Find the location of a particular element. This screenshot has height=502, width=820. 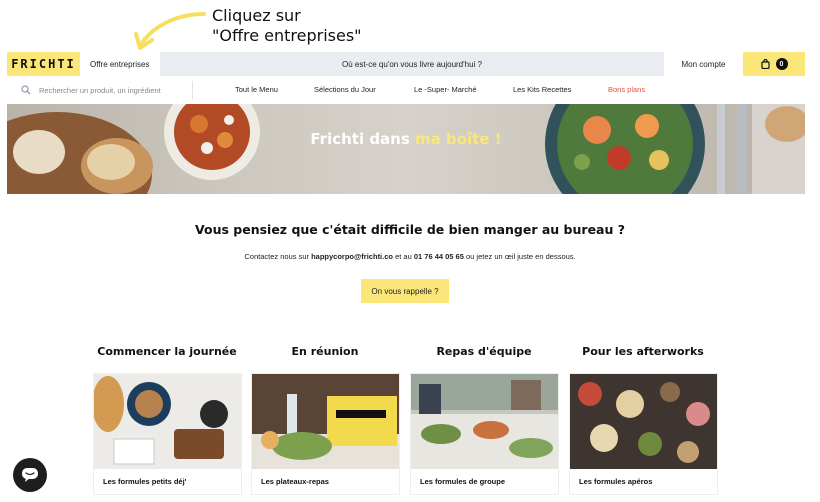

bag-icon is located at coordinates (765, 64).